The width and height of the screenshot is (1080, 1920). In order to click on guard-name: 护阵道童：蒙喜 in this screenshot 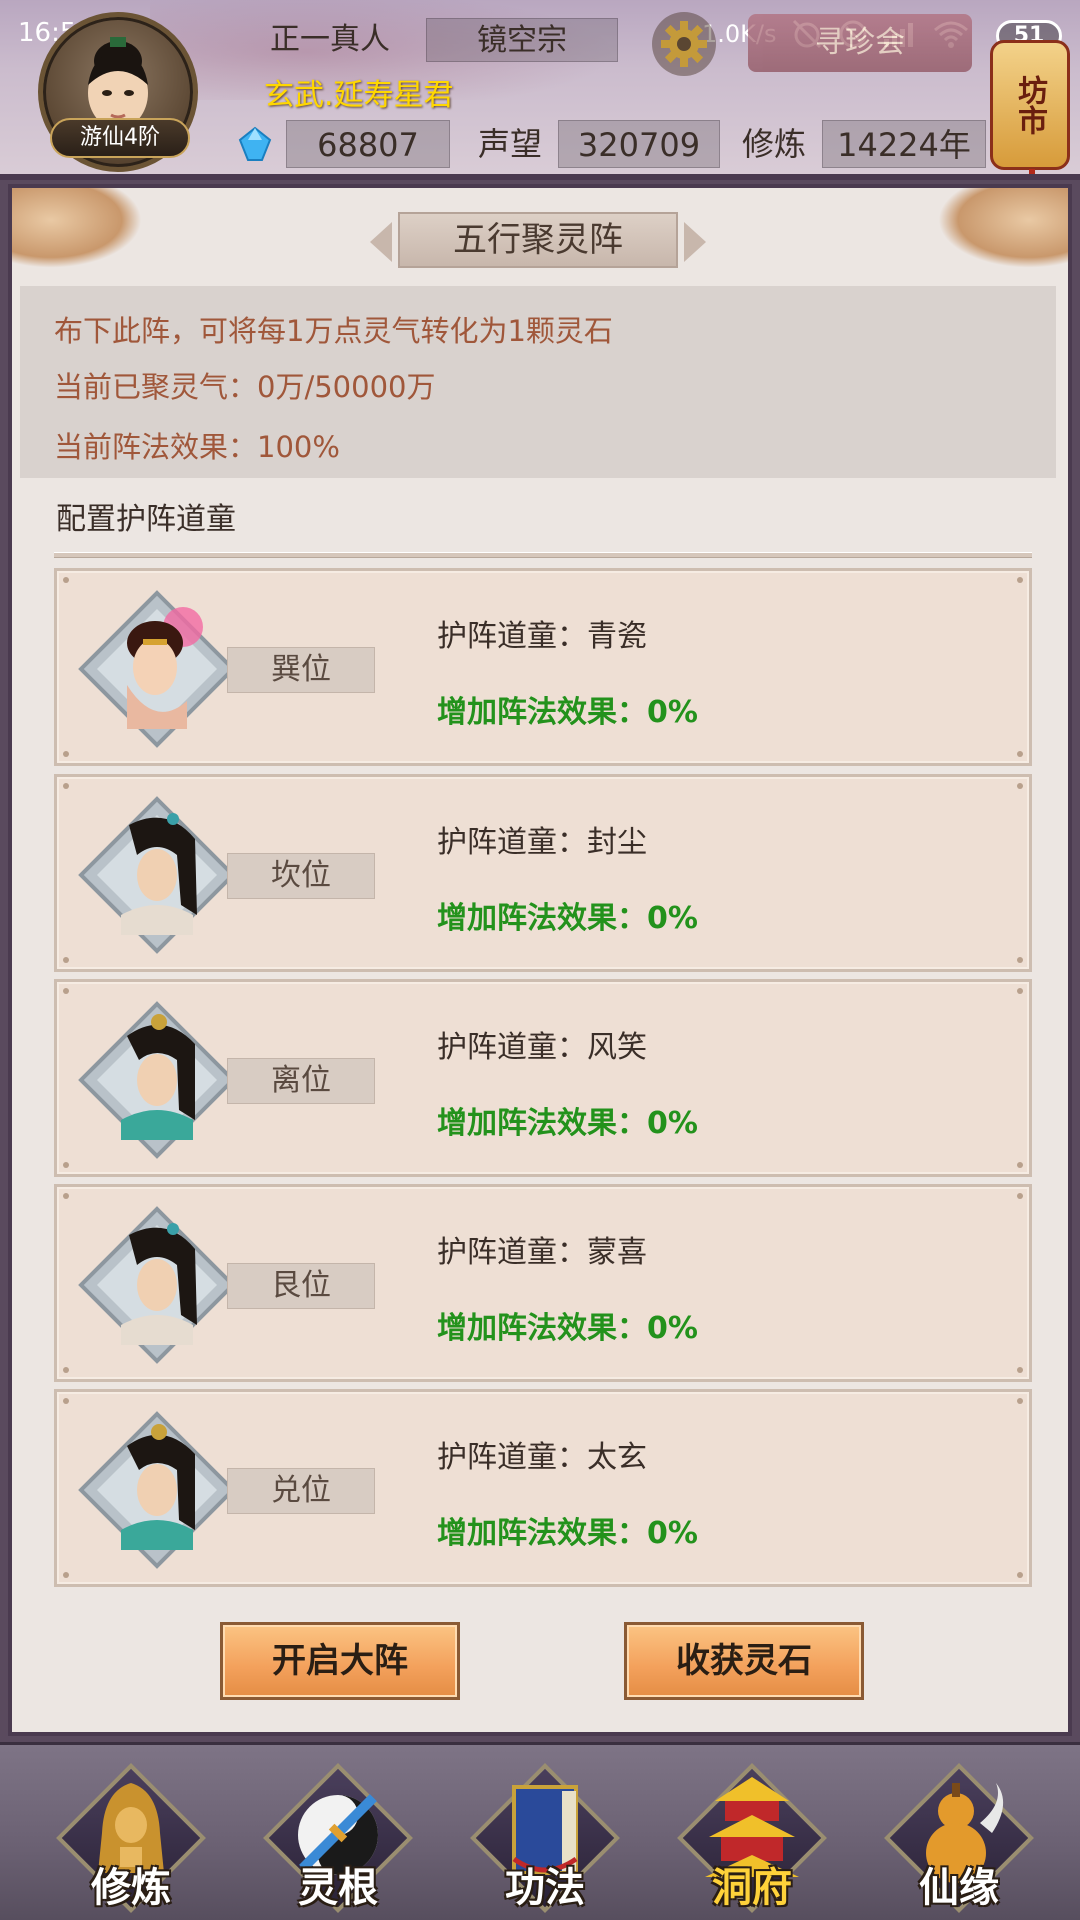, I will do `click(542, 1252)`.